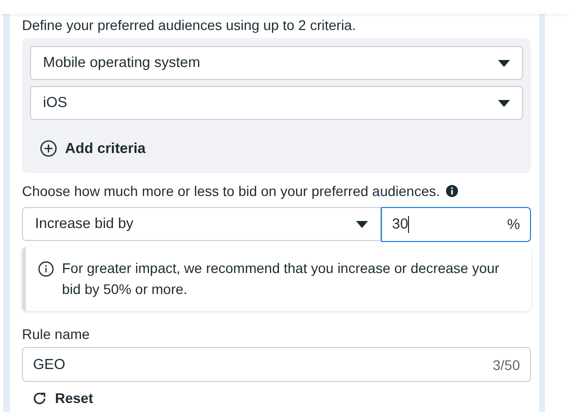 Image resolution: width=569 pixels, height=412 pixels. Describe the element at coordinates (506, 364) in the screenshot. I see `character-counter: 3/50` at that location.